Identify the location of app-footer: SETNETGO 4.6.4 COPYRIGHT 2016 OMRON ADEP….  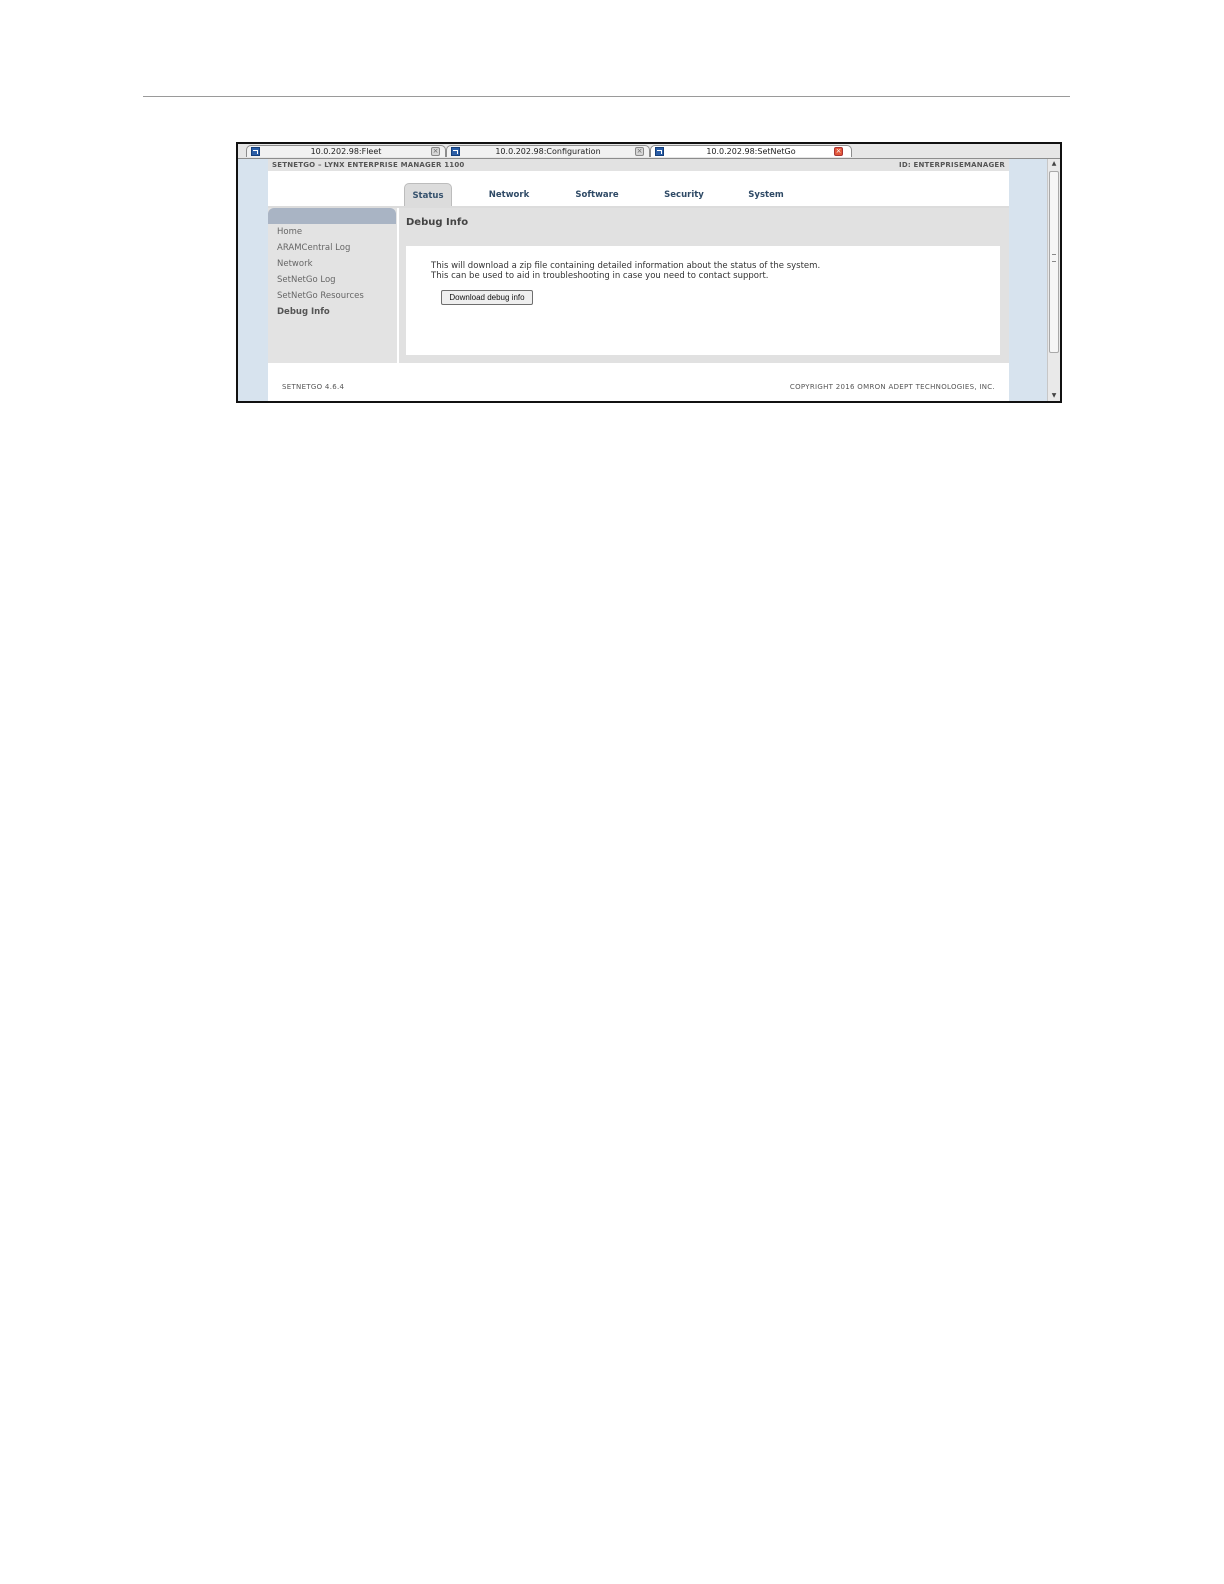
(638, 382).